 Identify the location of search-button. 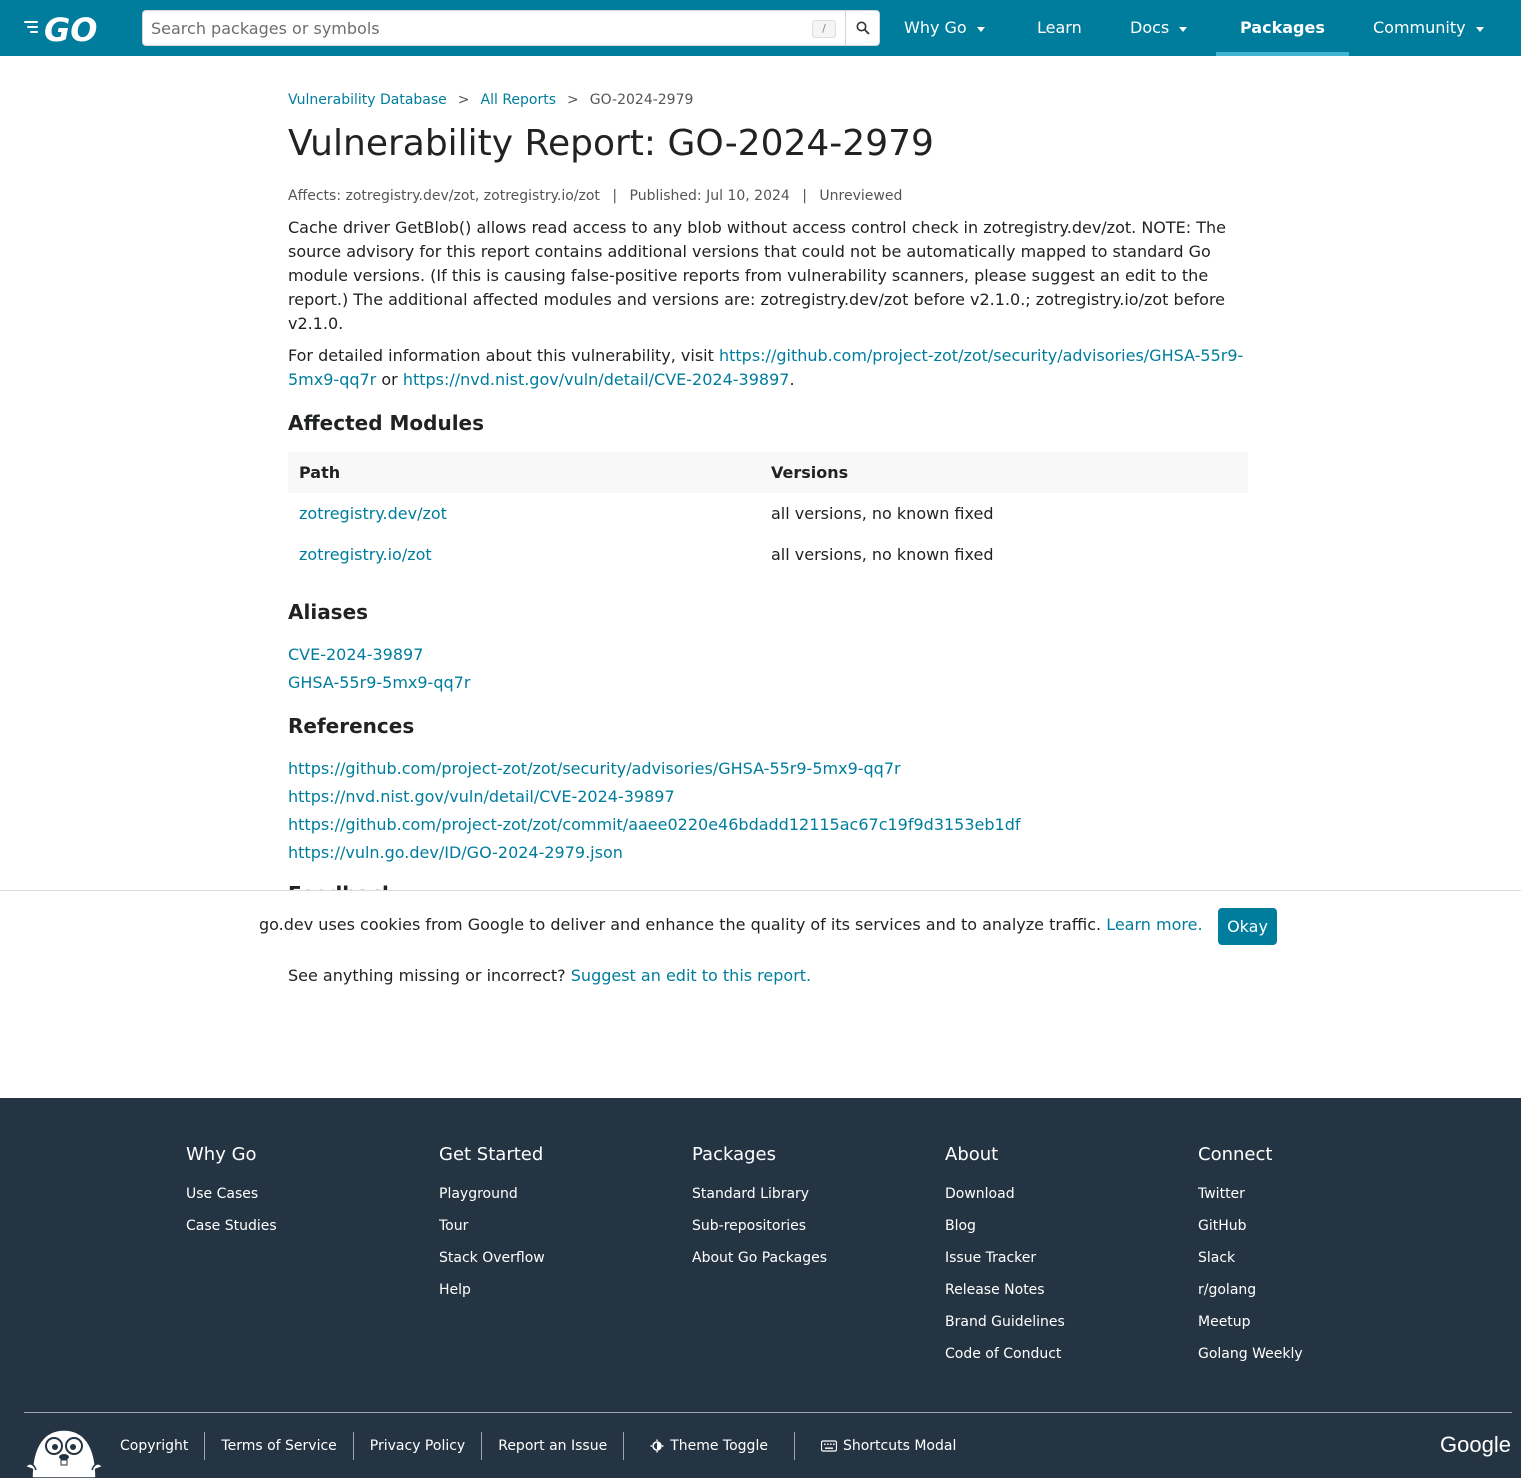
(862, 28).